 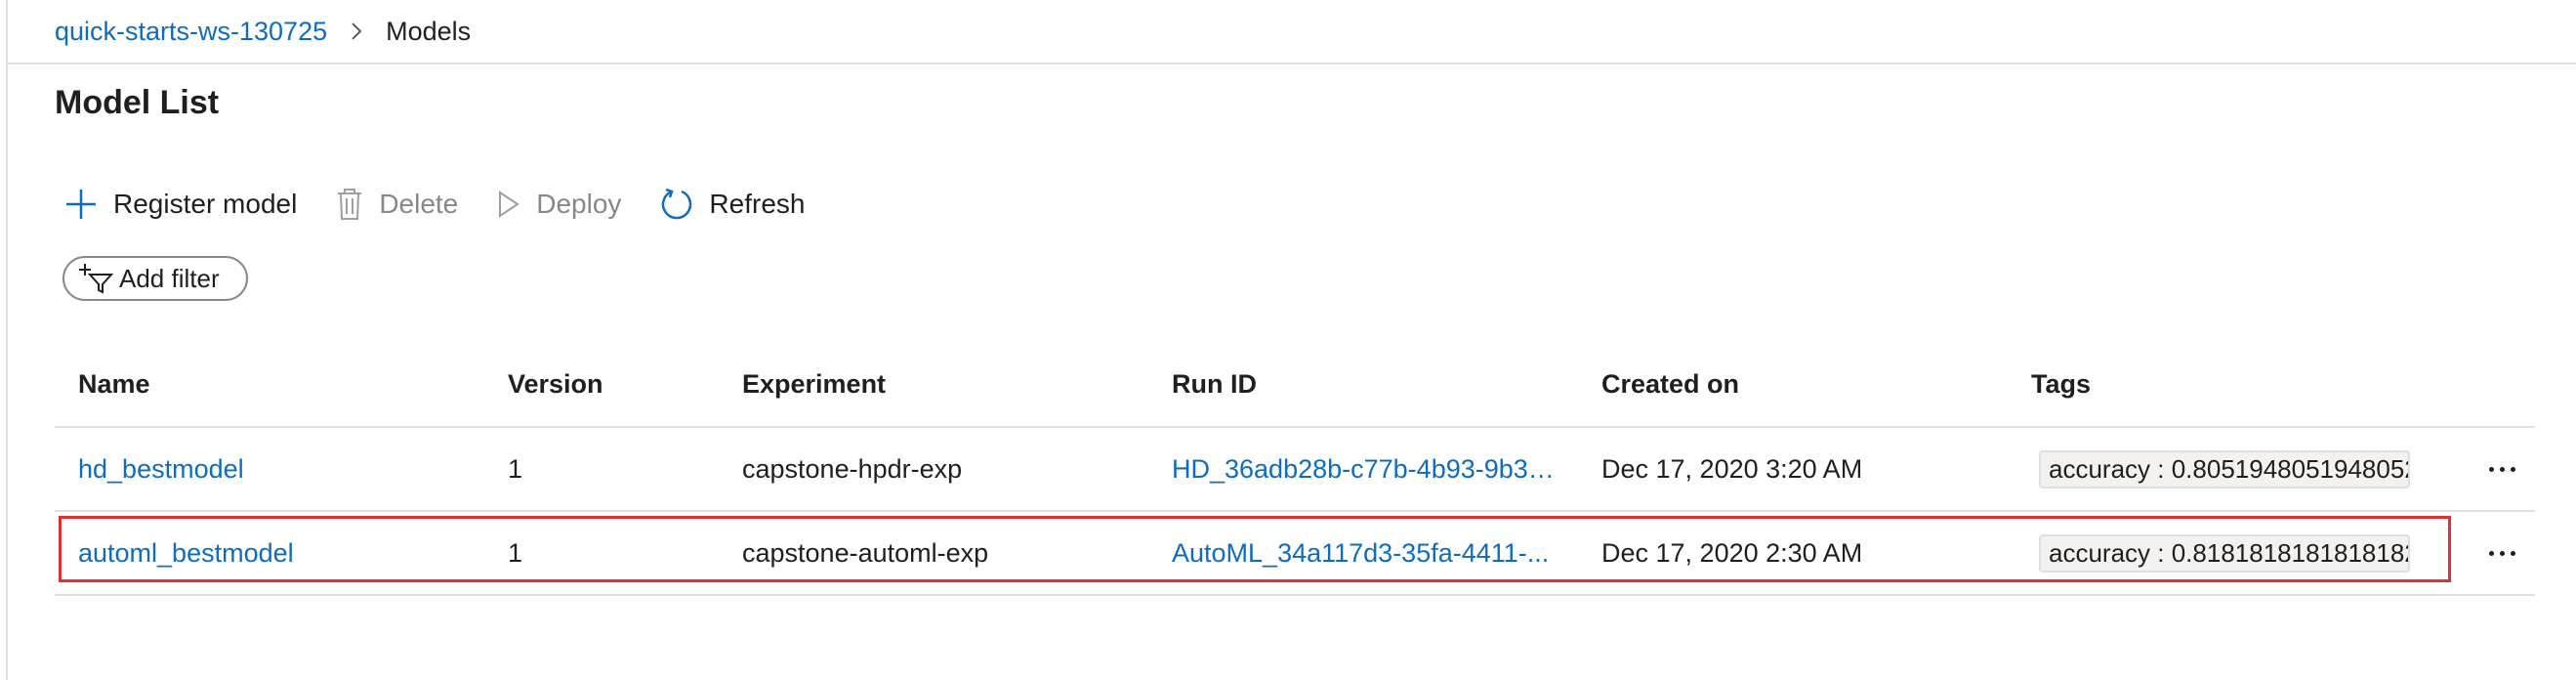 I want to click on refresh-label: Refresh, so click(x=758, y=204).